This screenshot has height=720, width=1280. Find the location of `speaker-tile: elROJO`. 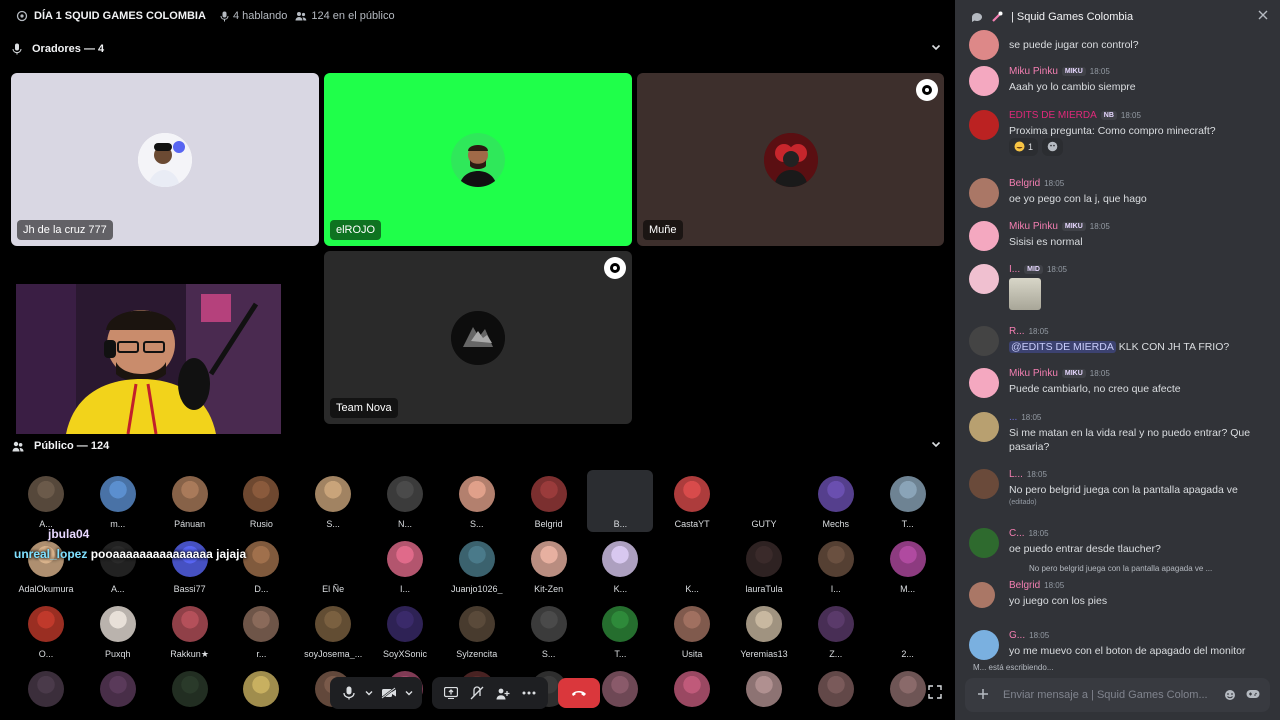

speaker-tile: elROJO is located at coordinates (478, 159).